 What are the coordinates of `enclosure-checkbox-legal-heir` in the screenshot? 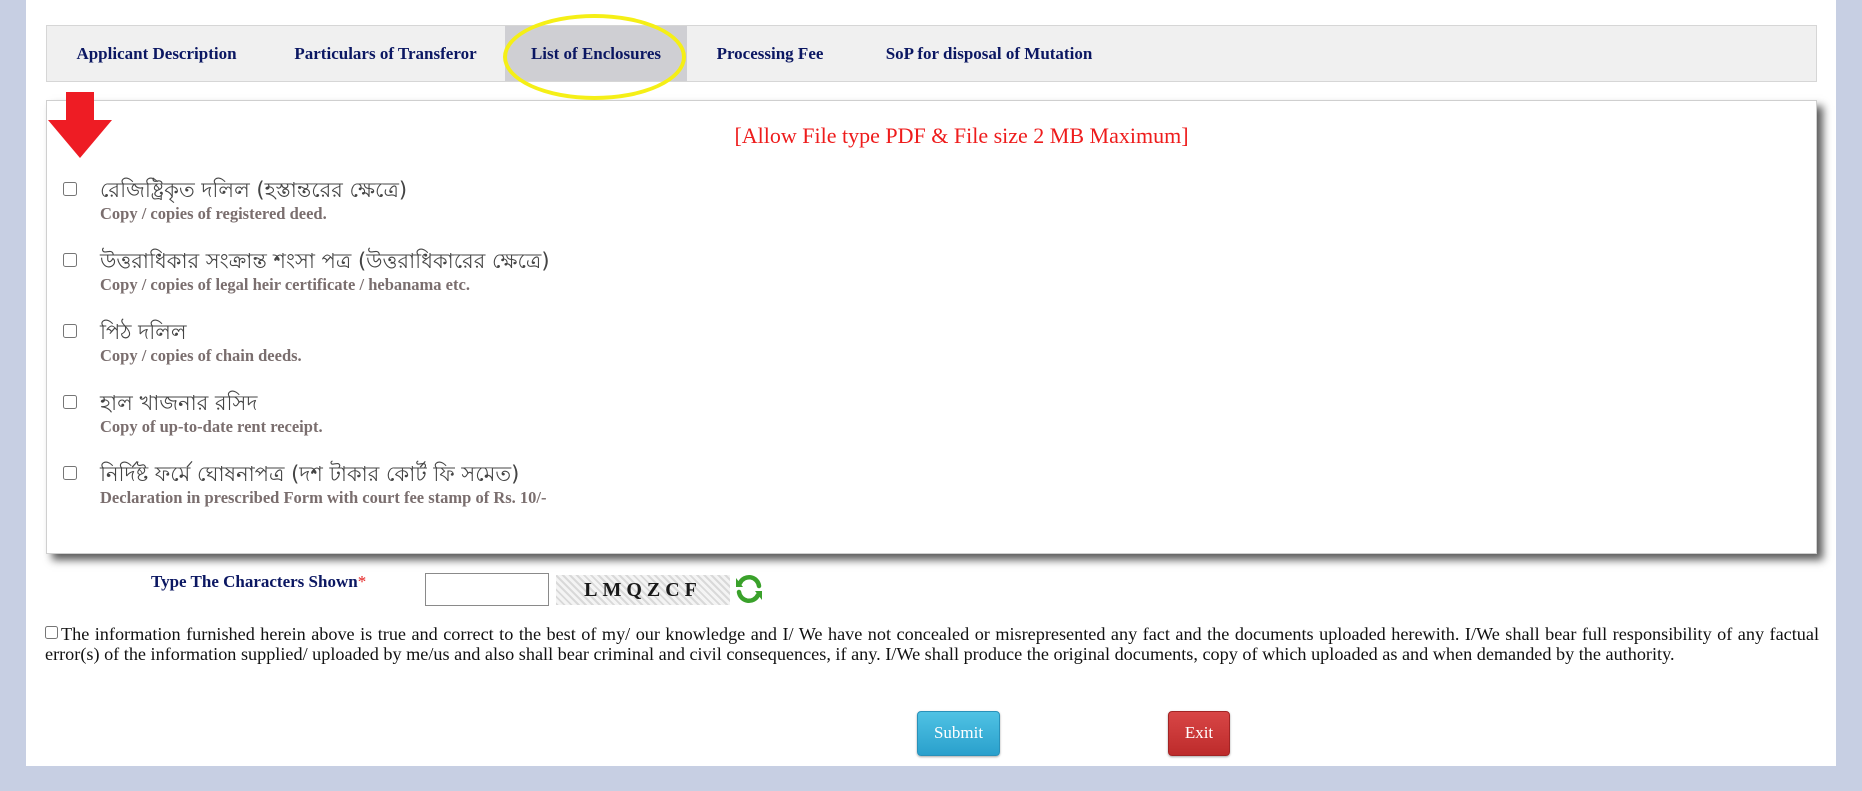 It's located at (70, 260).